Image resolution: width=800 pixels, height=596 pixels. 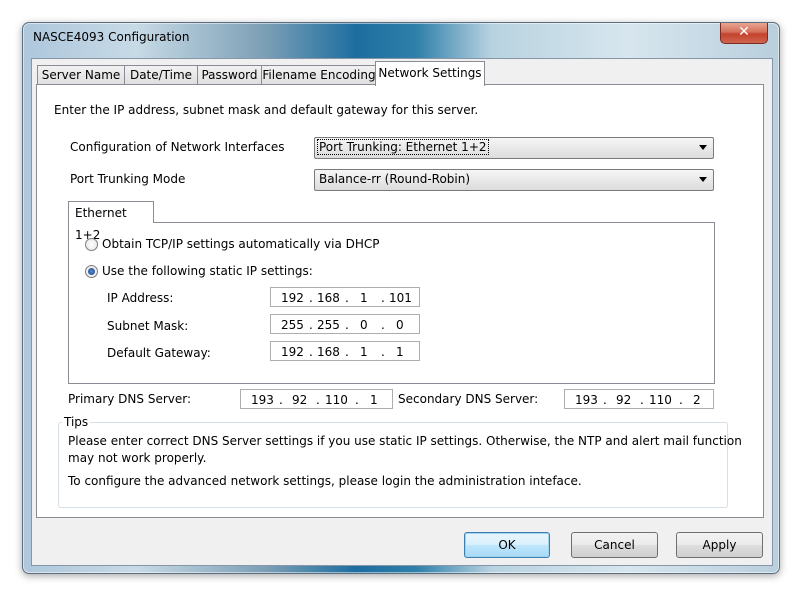 What do you see at coordinates (159, 353) in the screenshot?
I see `default-gateway-label: Default Gateway:` at bounding box center [159, 353].